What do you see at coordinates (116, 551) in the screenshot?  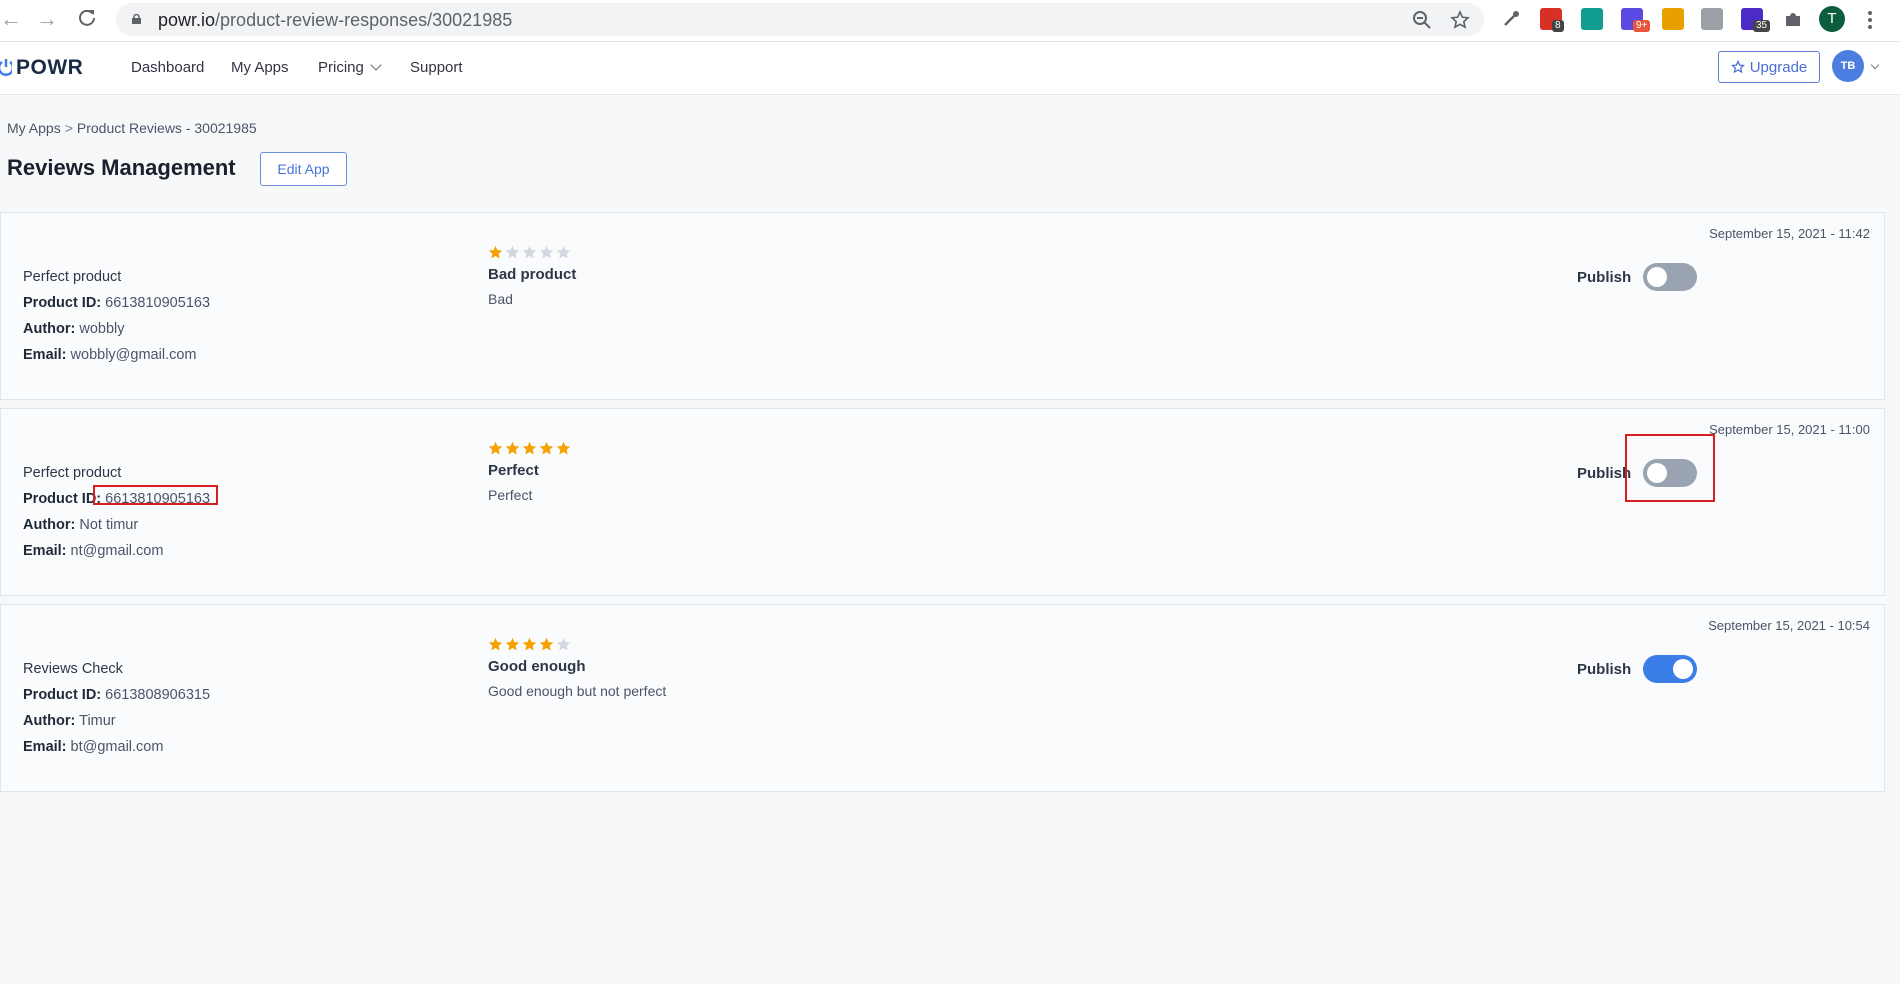 I see `email-row: Email: nt@gmail.com` at bounding box center [116, 551].